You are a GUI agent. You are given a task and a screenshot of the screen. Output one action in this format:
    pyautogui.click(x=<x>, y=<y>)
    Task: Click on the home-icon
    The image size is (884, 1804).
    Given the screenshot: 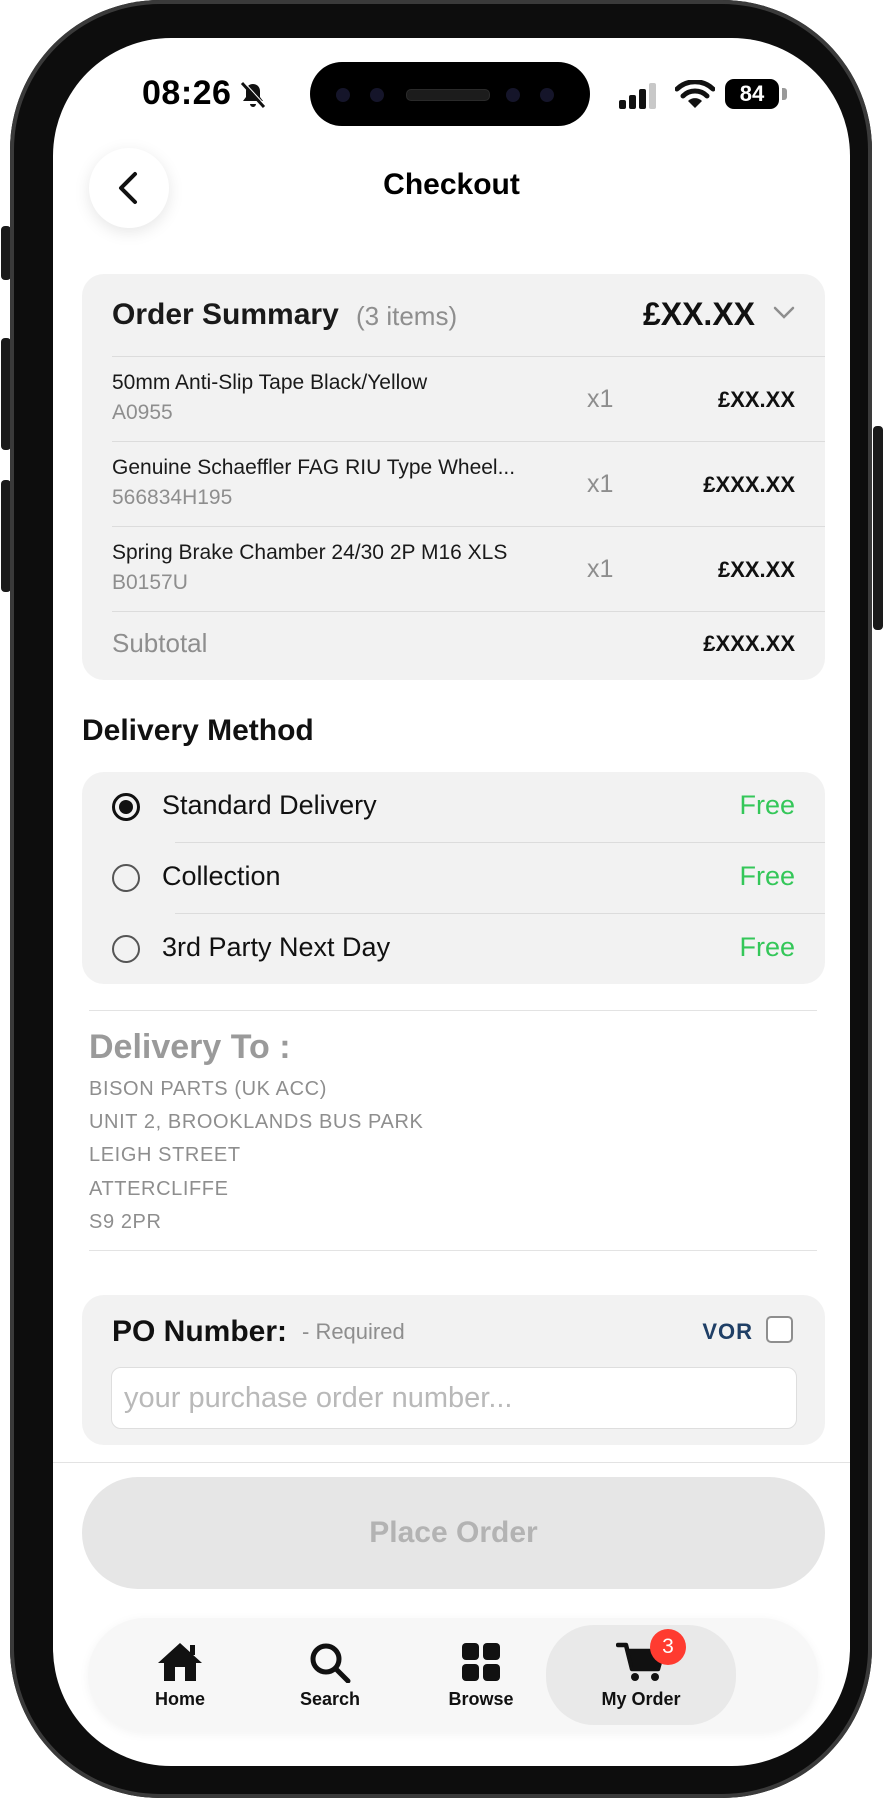 What is the action you would take?
    pyautogui.click(x=180, y=1661)
    